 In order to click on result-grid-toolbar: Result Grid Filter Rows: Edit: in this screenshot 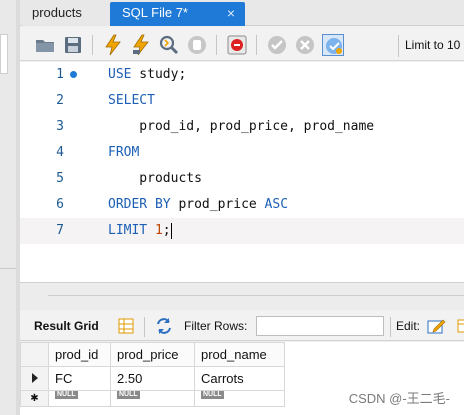, I will do `click(242, 326)`.